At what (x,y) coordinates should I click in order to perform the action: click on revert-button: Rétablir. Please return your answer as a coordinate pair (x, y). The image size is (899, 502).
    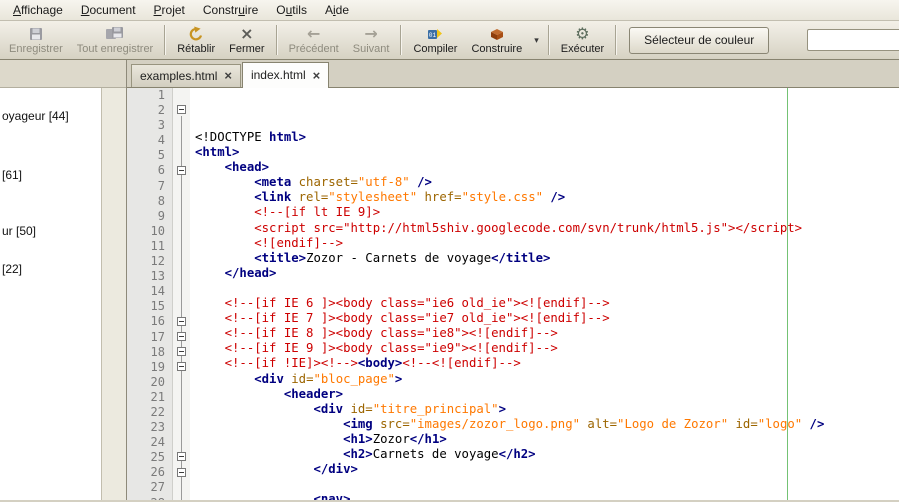
    Looking at the image, I should click on (196, 40).